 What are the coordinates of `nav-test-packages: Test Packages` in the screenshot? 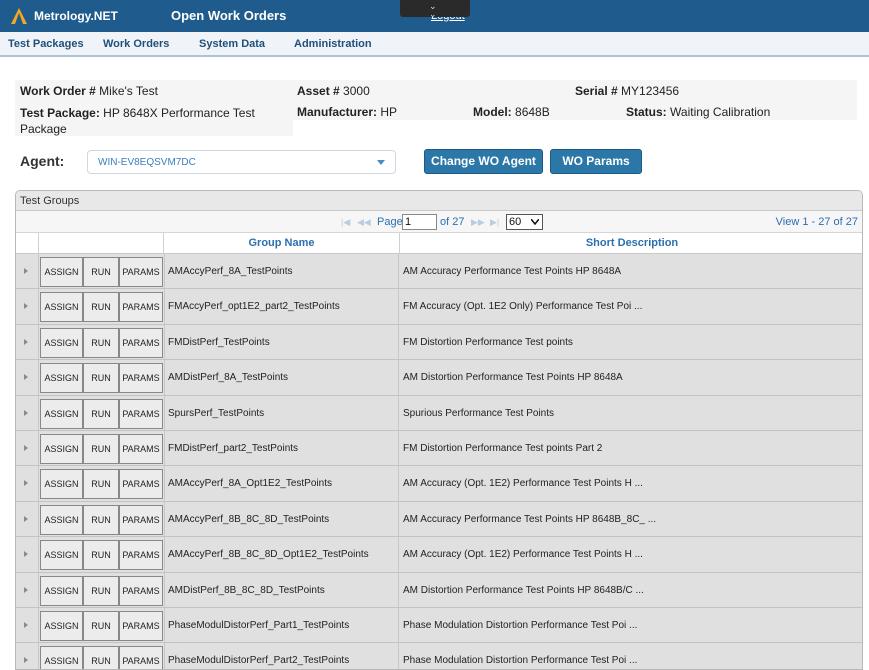 It's located at (46, 44).